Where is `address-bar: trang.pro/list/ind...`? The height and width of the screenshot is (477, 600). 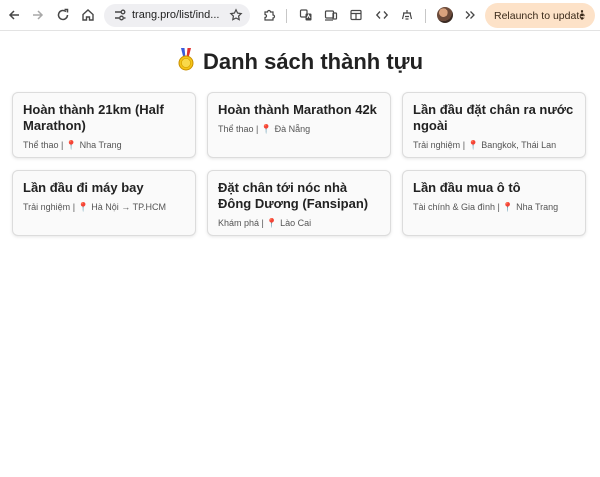
address-bar: trang.pro/list/ind... is located at coordinates (177, 15).